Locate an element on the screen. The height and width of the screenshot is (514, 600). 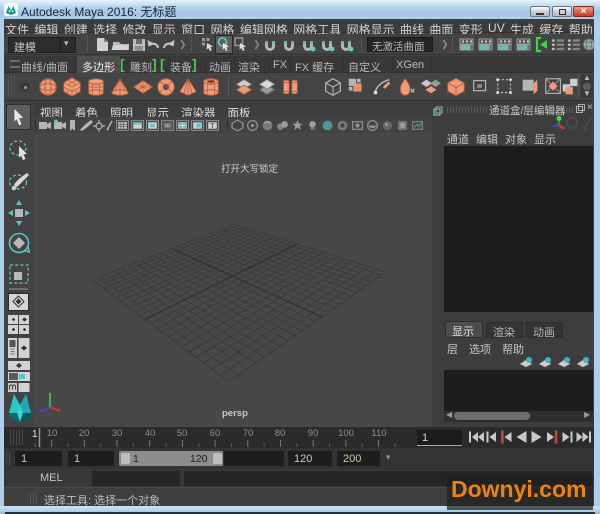
svg-text: T is located at coordinates (212, 126).